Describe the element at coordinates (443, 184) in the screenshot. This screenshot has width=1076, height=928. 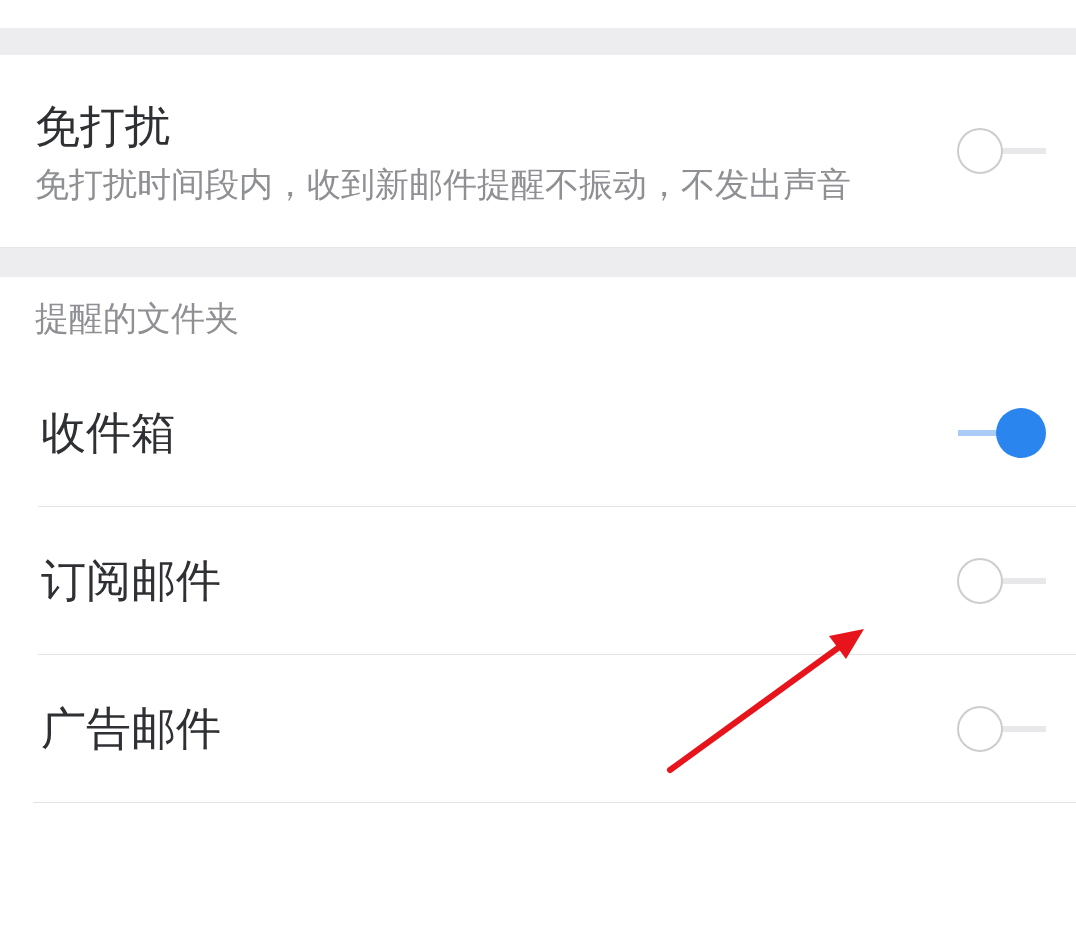
I see `setting-description: 免打扰时间段内，收到新邮件提醒不振动，不发出声音` at that location.